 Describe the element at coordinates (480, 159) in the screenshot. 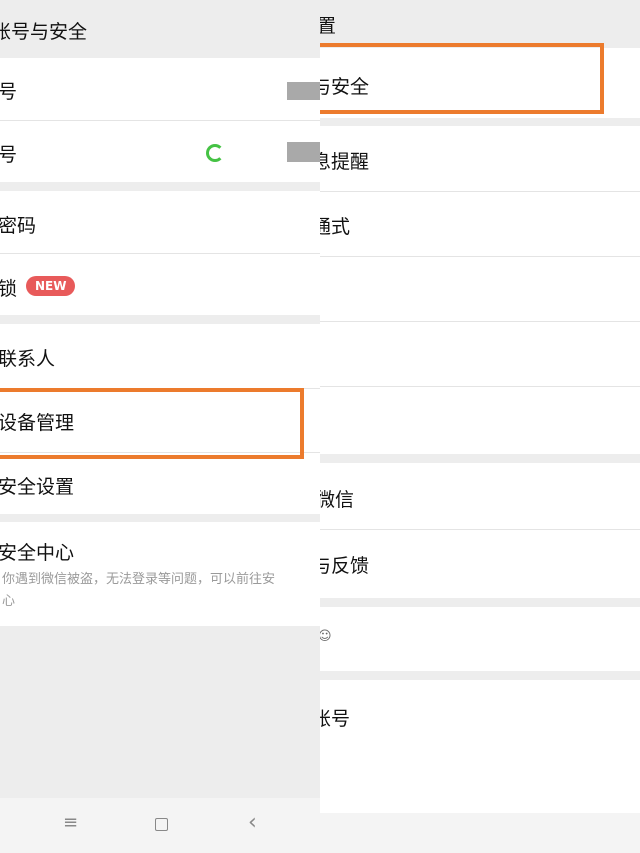

I see `notifications-row: 息提醒` at that location.